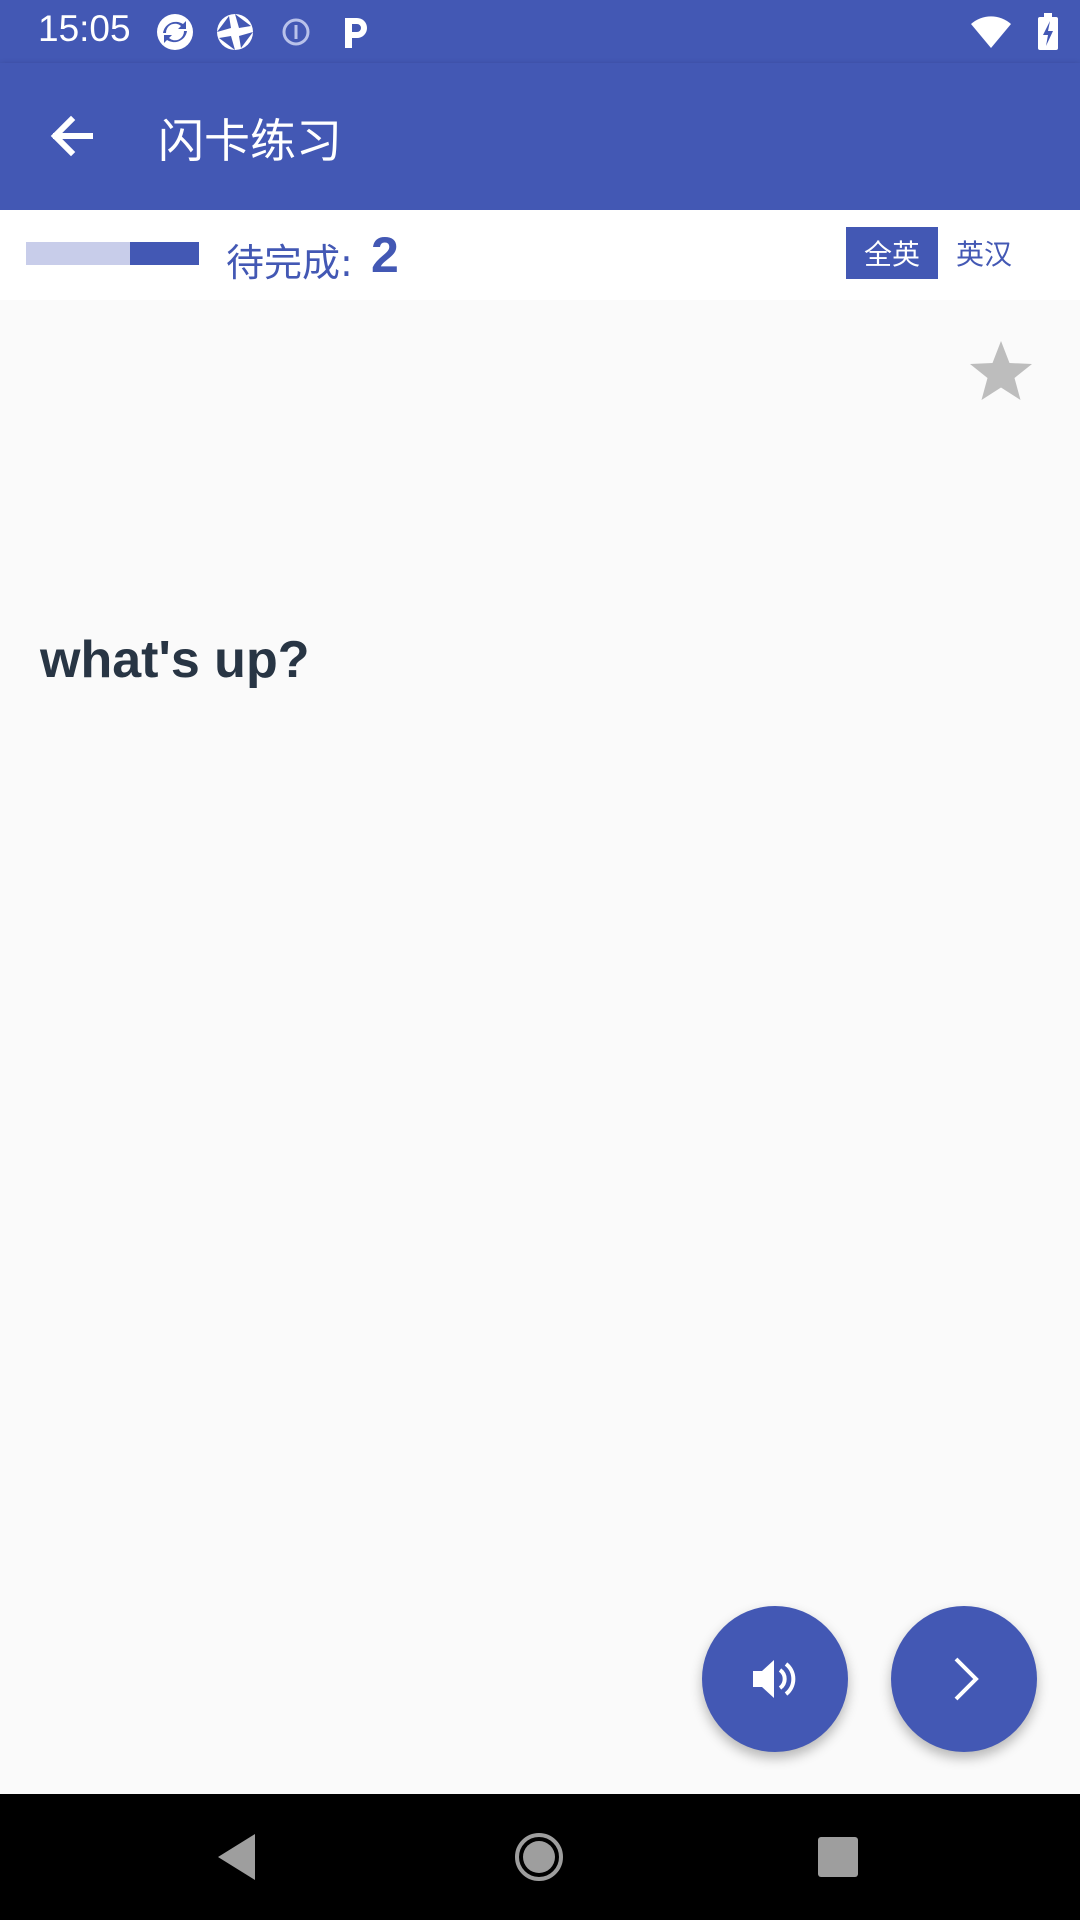 This screenshot has width=1080, height=1920. I want to click on nav-back-icon, so click(236, 1857).